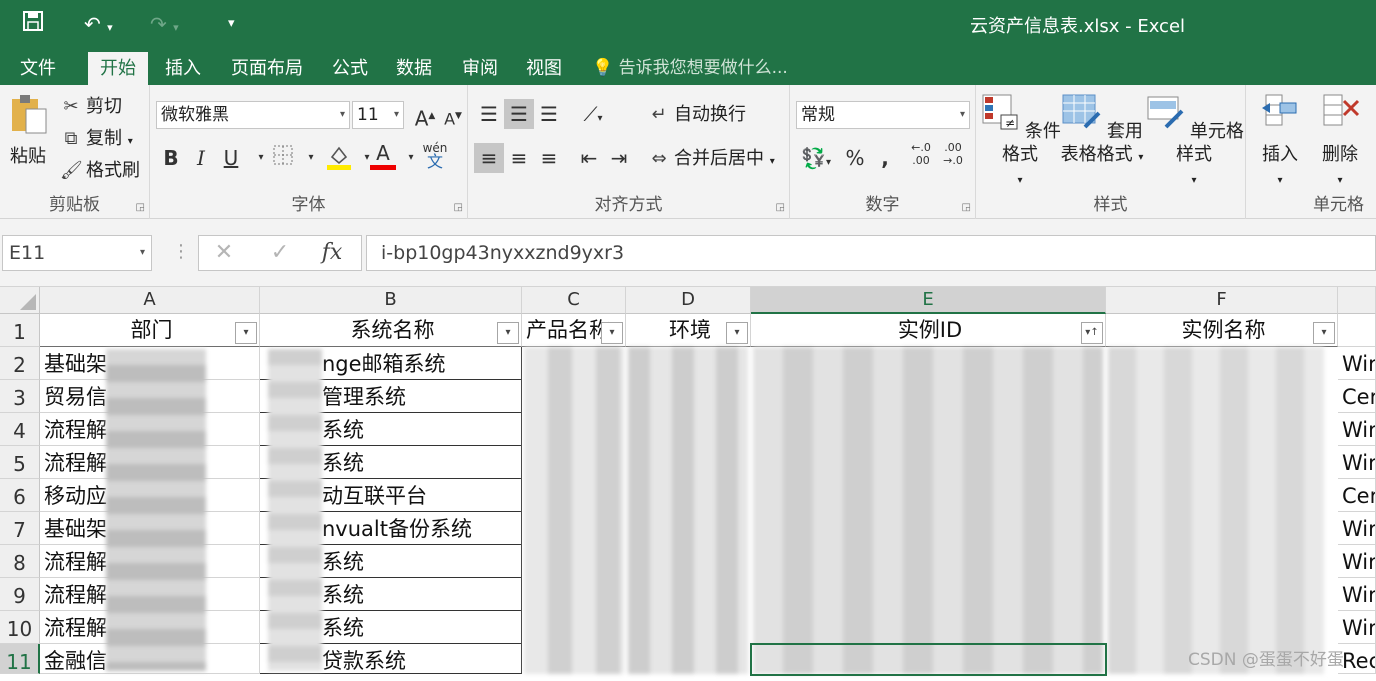 The image size is (1376, 681). Describe the element at coordinates (480, 68) in the screenshot. I see `tab-review: 审阅` at that location.